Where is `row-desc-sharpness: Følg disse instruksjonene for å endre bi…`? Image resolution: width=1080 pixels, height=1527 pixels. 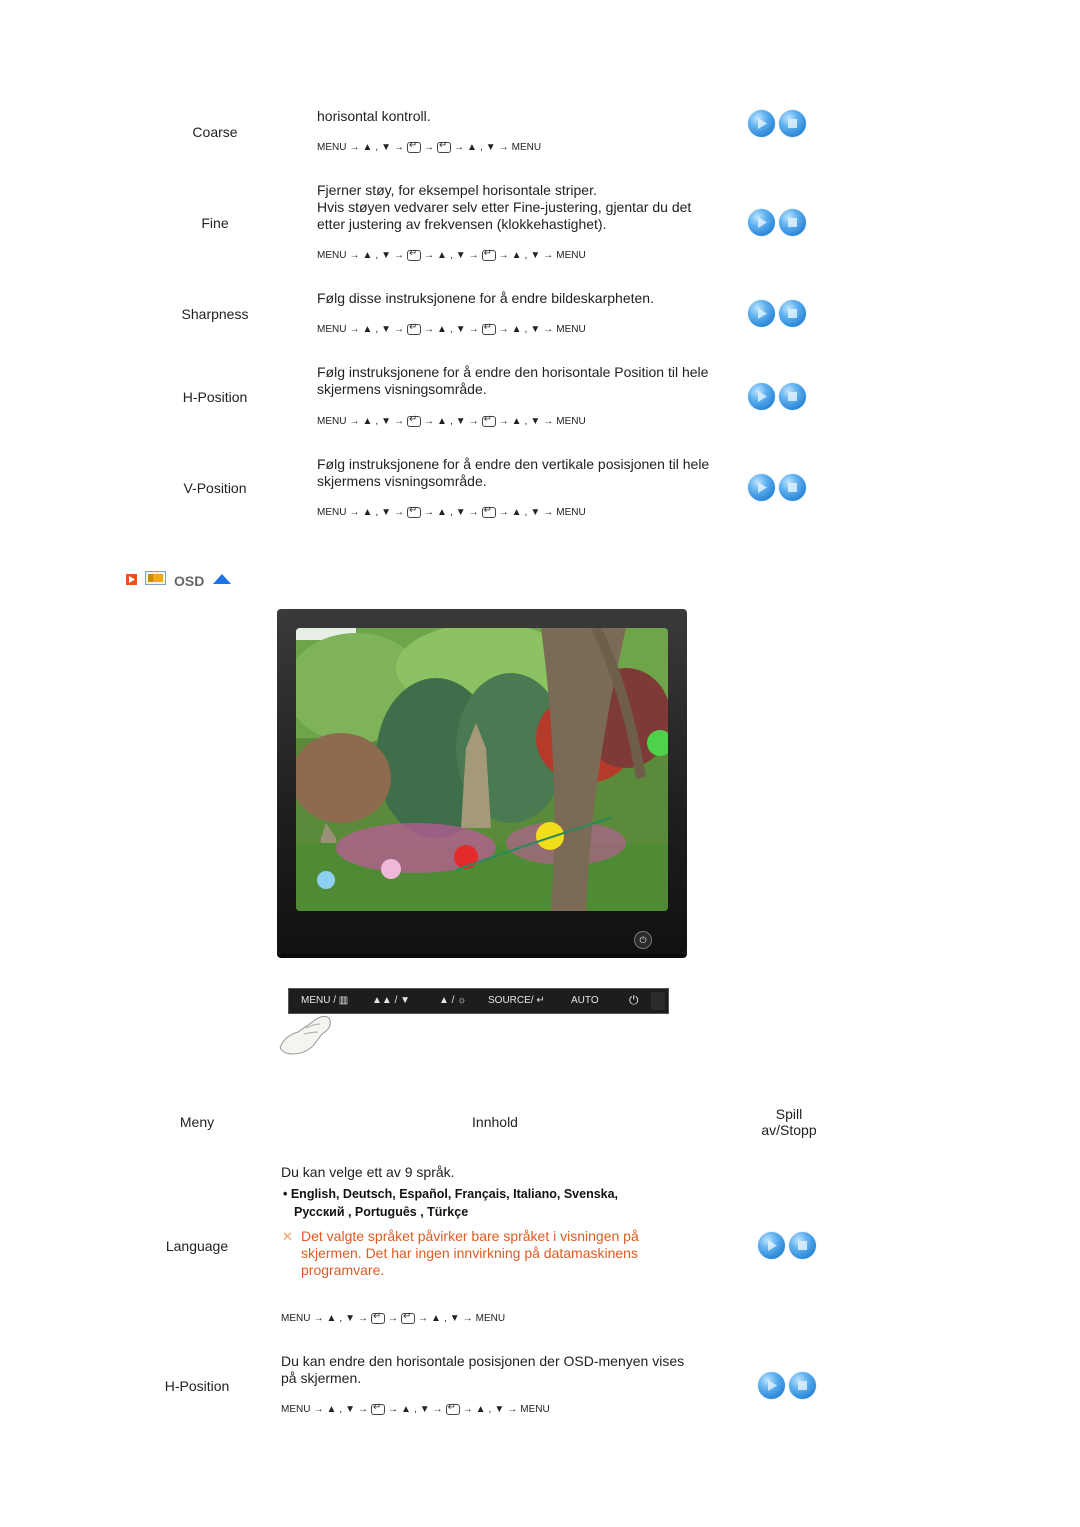
row-desc-sharpness: Følg disse instruksjonene for å endre bi… is located at coordinates (485, 298).